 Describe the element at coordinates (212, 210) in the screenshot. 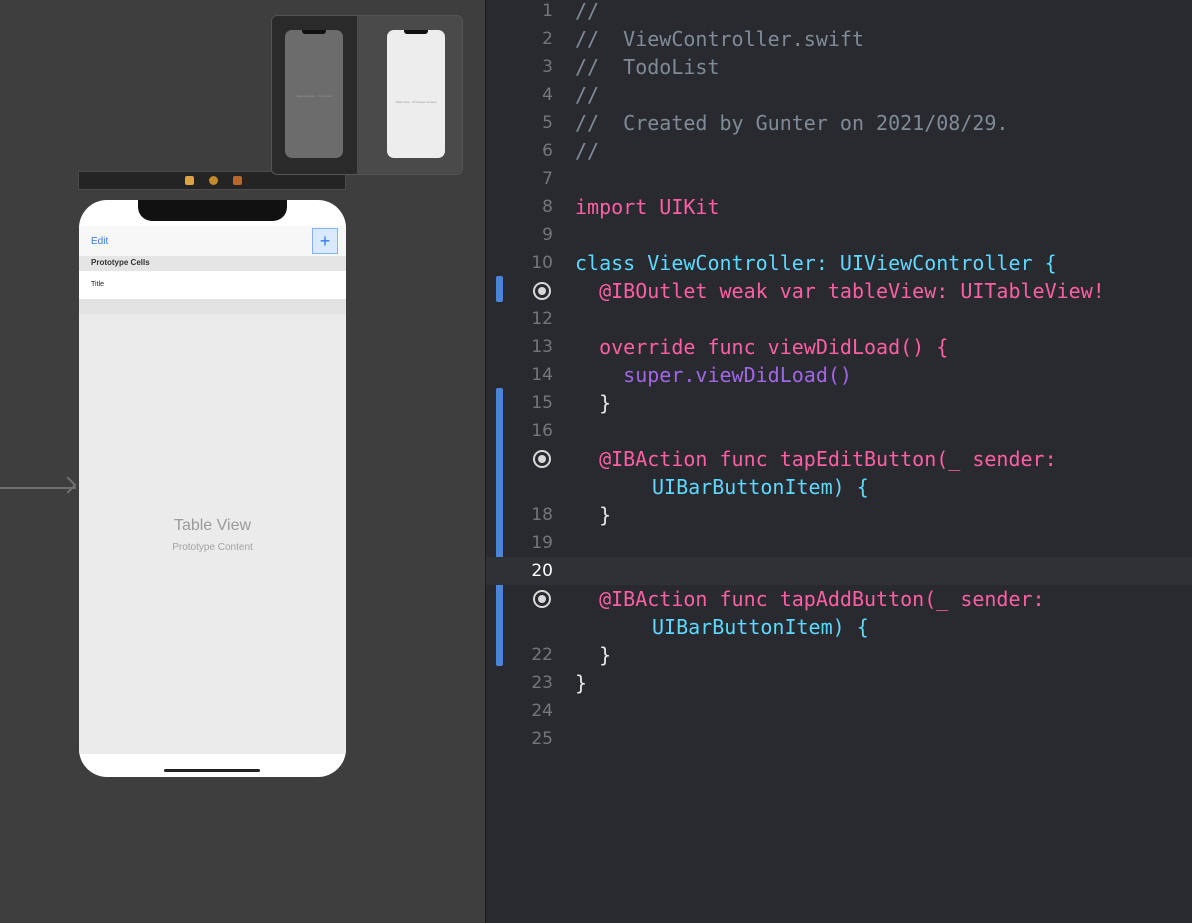

I see `phone-notch` at that location.